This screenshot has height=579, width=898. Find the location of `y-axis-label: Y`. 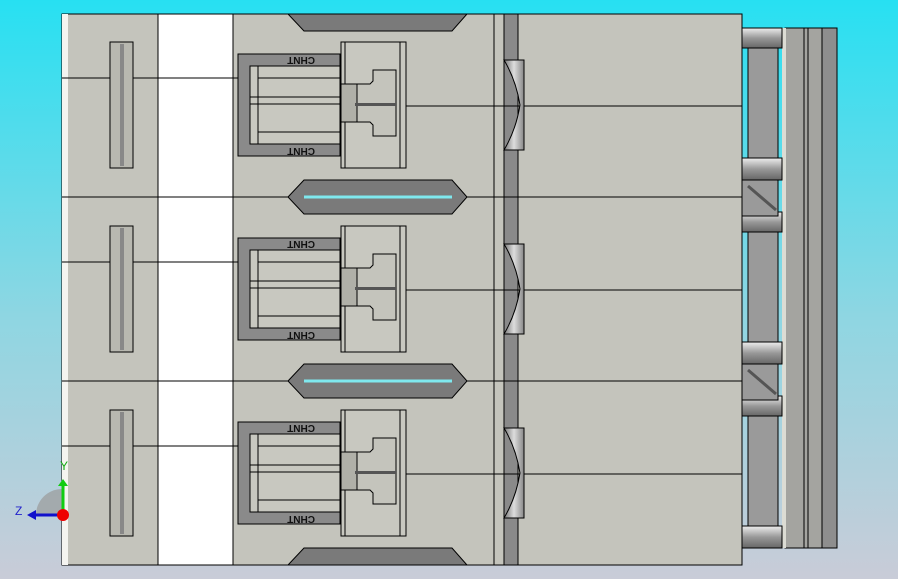

y-axis-label: Y is located at coordinates (64, 466).